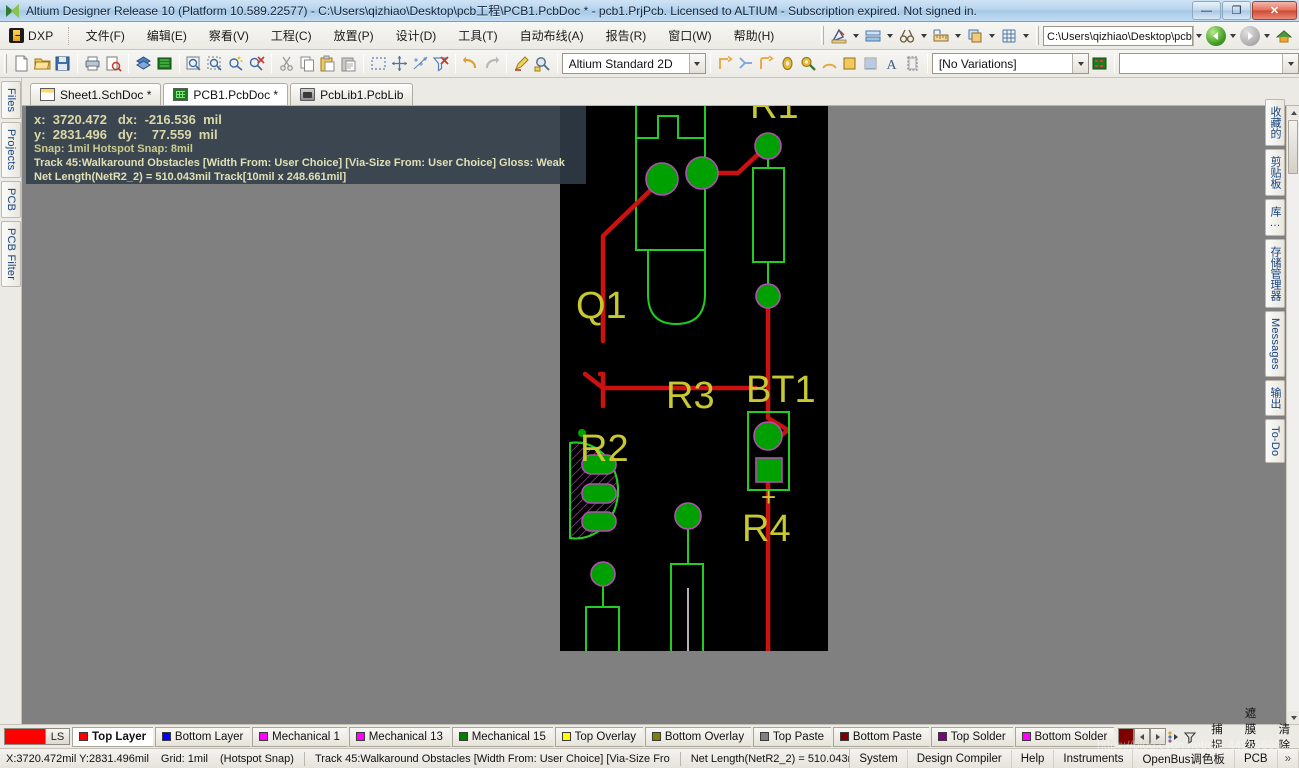 The image size is (1299, 768). I want to click on sidebar-item-clipboard: 剪贴板, so click(1275, 172).